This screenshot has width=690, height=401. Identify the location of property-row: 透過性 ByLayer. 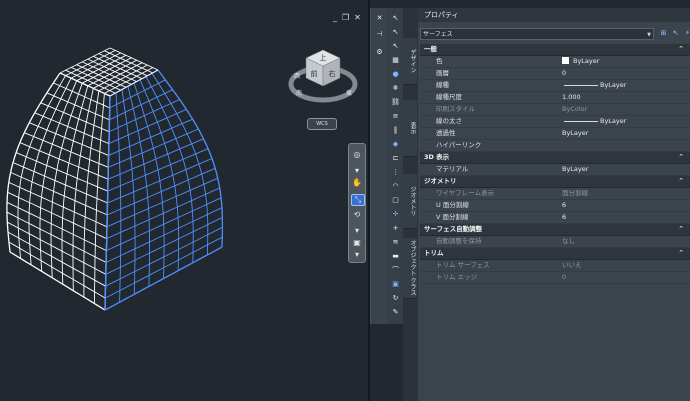
(555, 134).